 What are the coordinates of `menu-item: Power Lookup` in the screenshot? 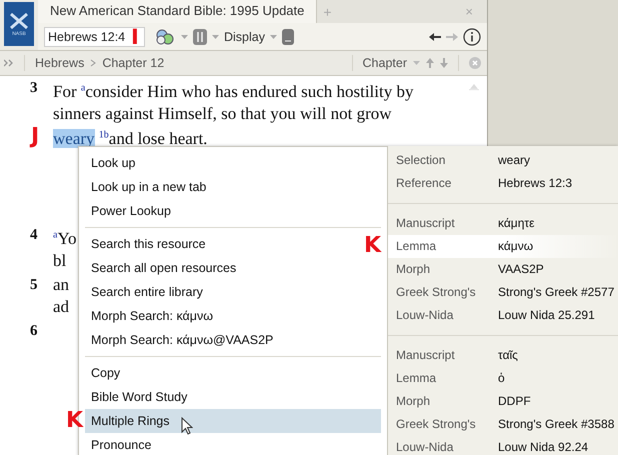 It's located at (131, 211).